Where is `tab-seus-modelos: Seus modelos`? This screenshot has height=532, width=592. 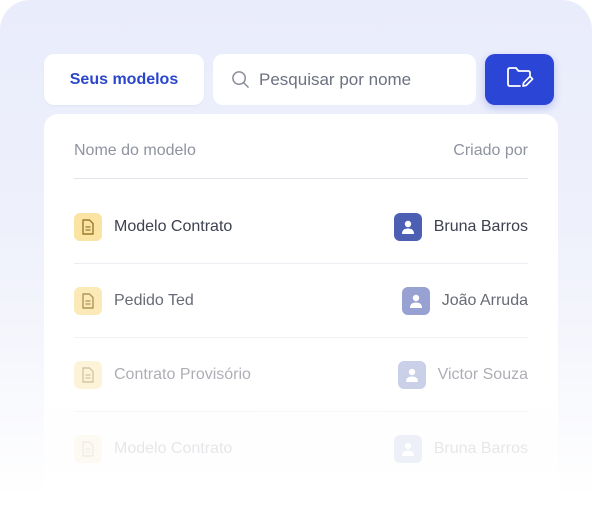
tab-seus-modelos: Seus modelos is located at coordinates (124, 79).